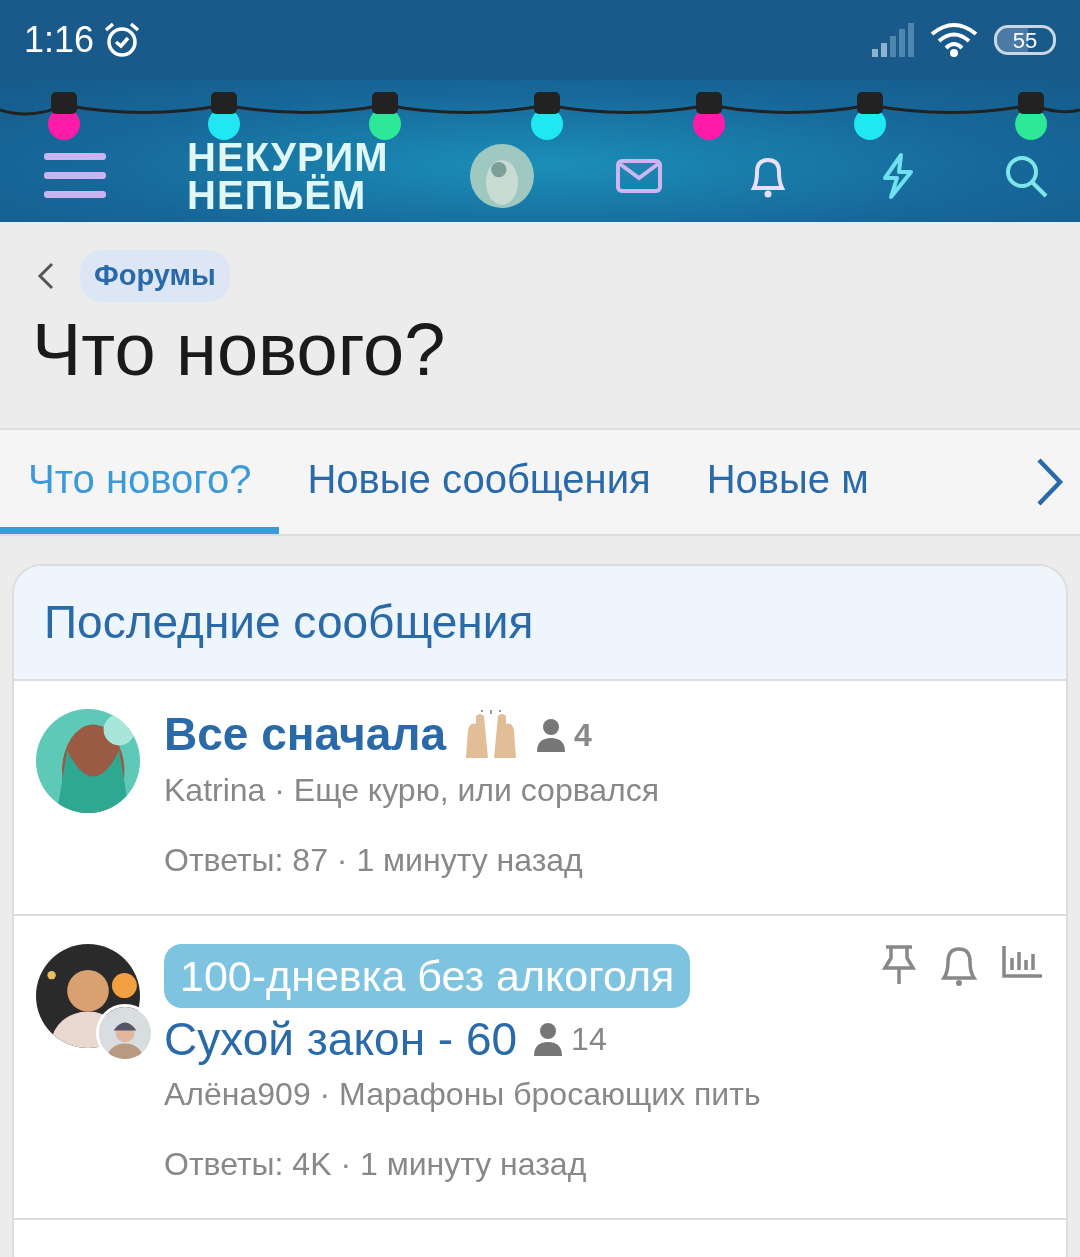 The image size is (1080, 1257). What do you see at coordinates (277, 195) in the screenshot?
I see `logo-text: НЕПЬЁМ` at bounding box center [277, 195].